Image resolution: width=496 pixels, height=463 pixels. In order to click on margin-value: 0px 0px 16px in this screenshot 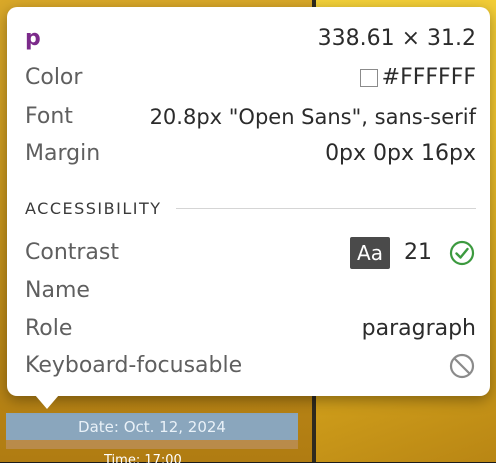, I will do `click(400, 153)`.